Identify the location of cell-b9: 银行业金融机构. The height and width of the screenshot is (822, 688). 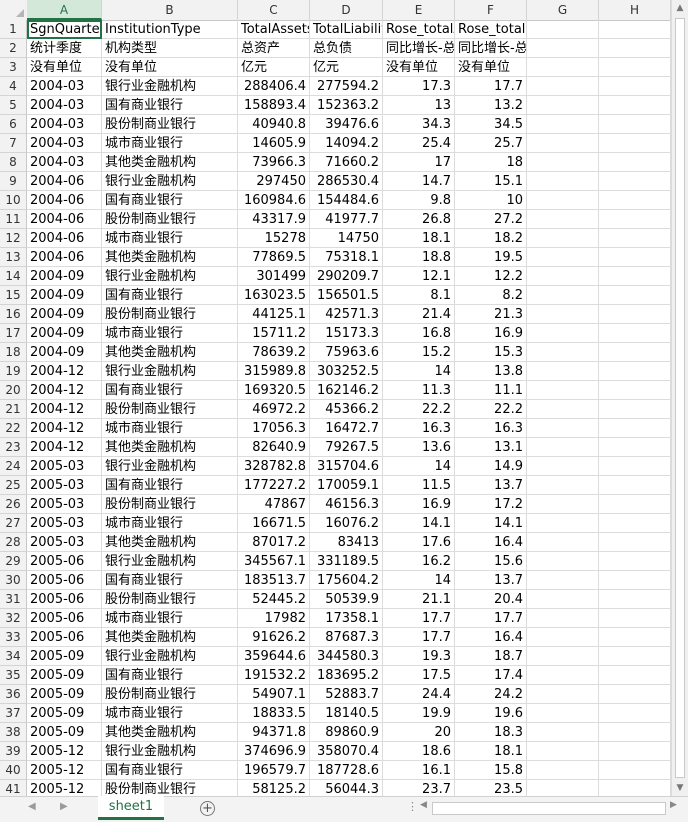
(170, 181).